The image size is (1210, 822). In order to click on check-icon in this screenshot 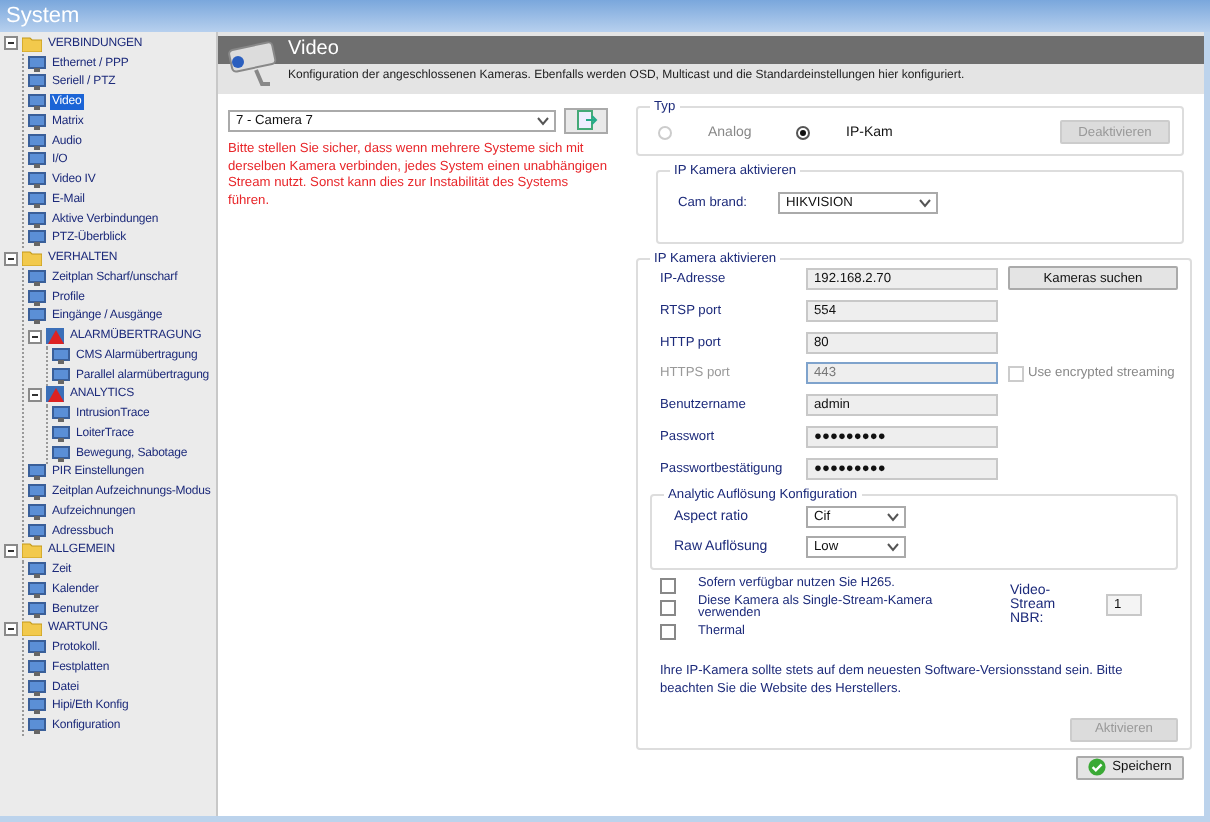, I will do `click(1097, 767)`.